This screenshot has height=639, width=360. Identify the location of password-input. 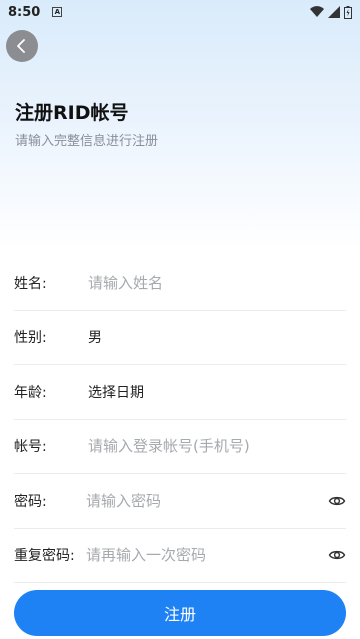
(207, 500).